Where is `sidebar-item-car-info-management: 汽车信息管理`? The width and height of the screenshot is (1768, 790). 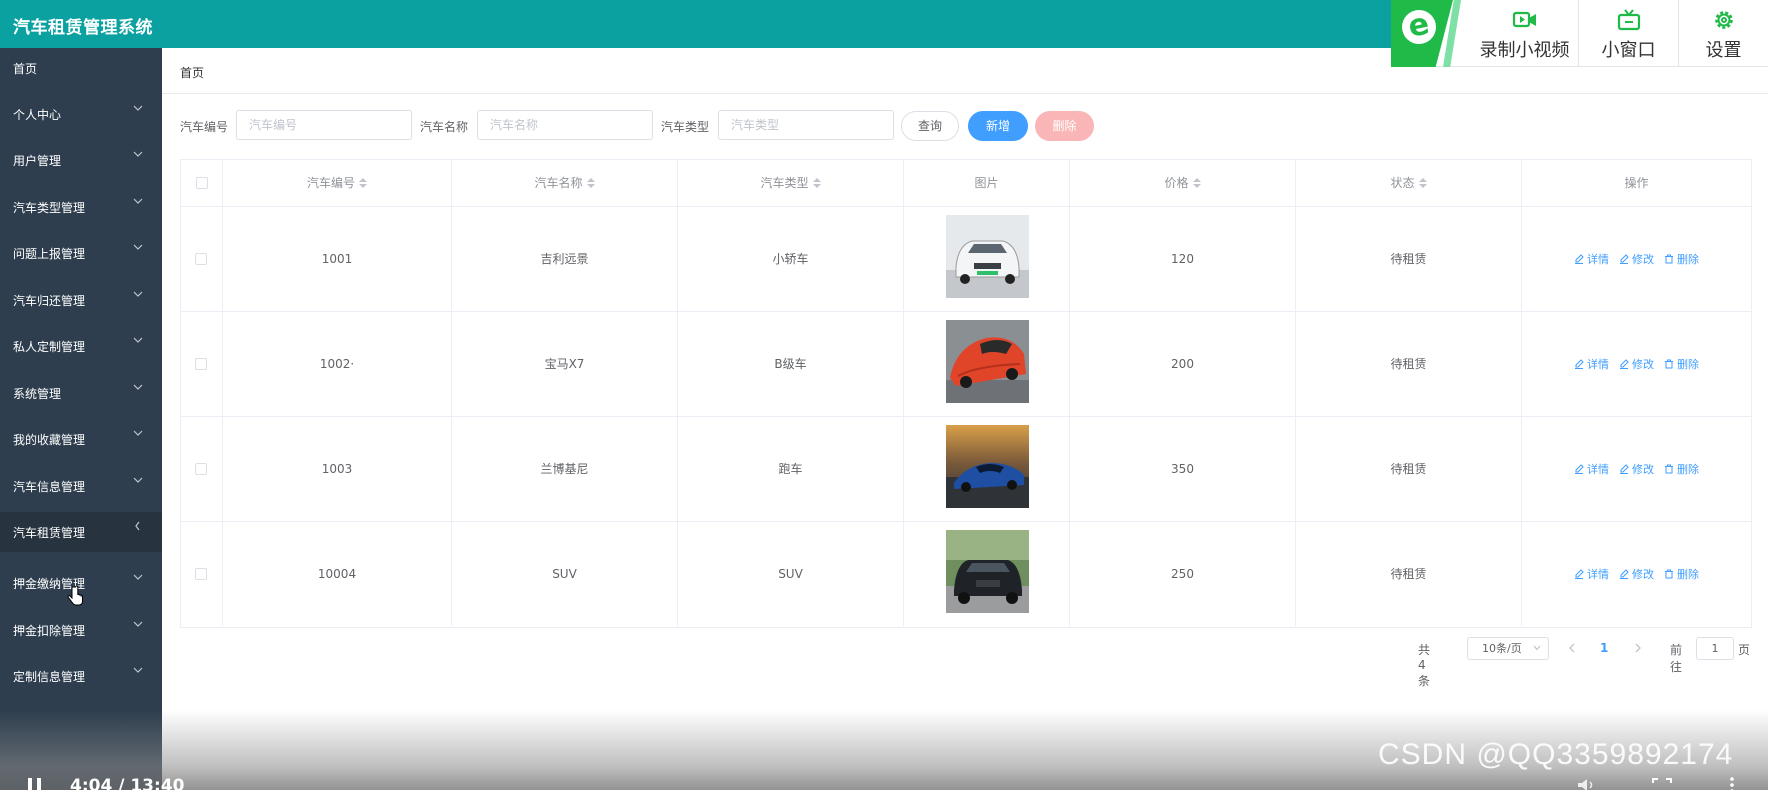 sidebar-item-car-info-management: 汽车信息管理 is located at coordinates (81, 486).